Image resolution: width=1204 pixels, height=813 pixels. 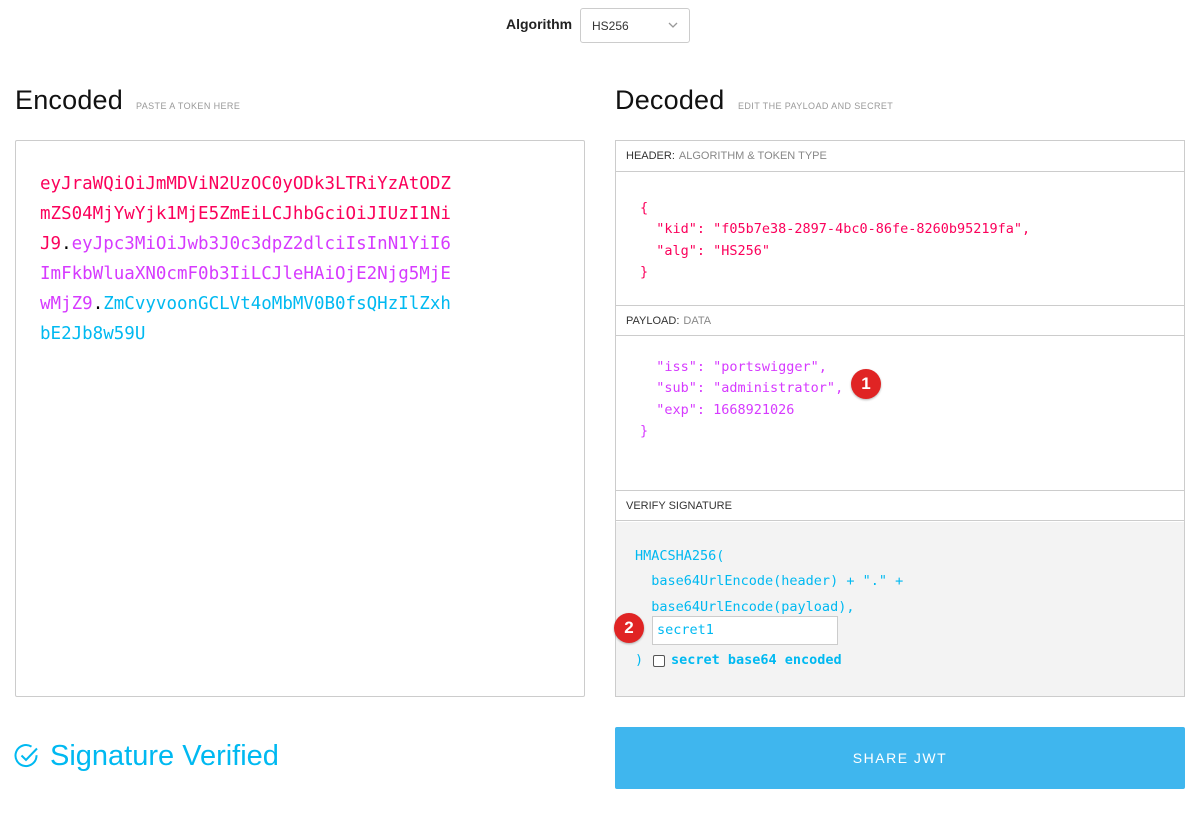 I want to click on encoded-token-line: bE2Jb8w59U, so click(x=300, y=334).